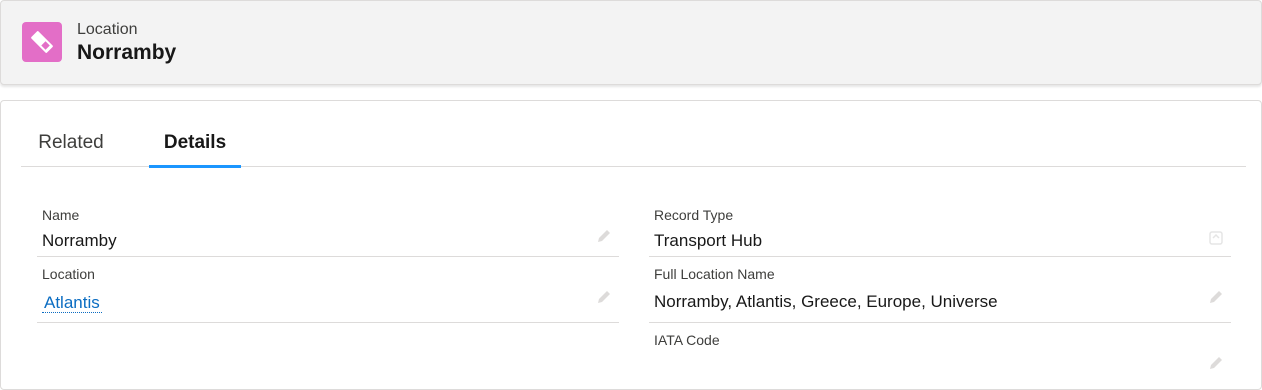  I want to click on location-pin-icon, so click(42, 42).